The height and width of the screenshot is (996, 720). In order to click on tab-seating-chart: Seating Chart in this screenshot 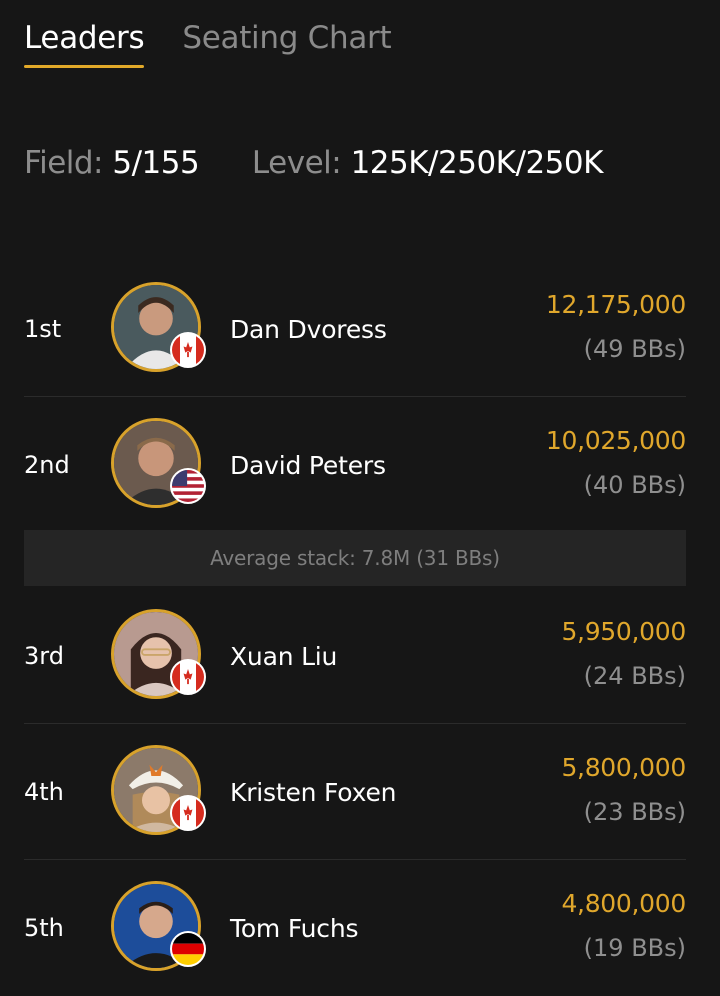, I will do `click(286, 36)`.